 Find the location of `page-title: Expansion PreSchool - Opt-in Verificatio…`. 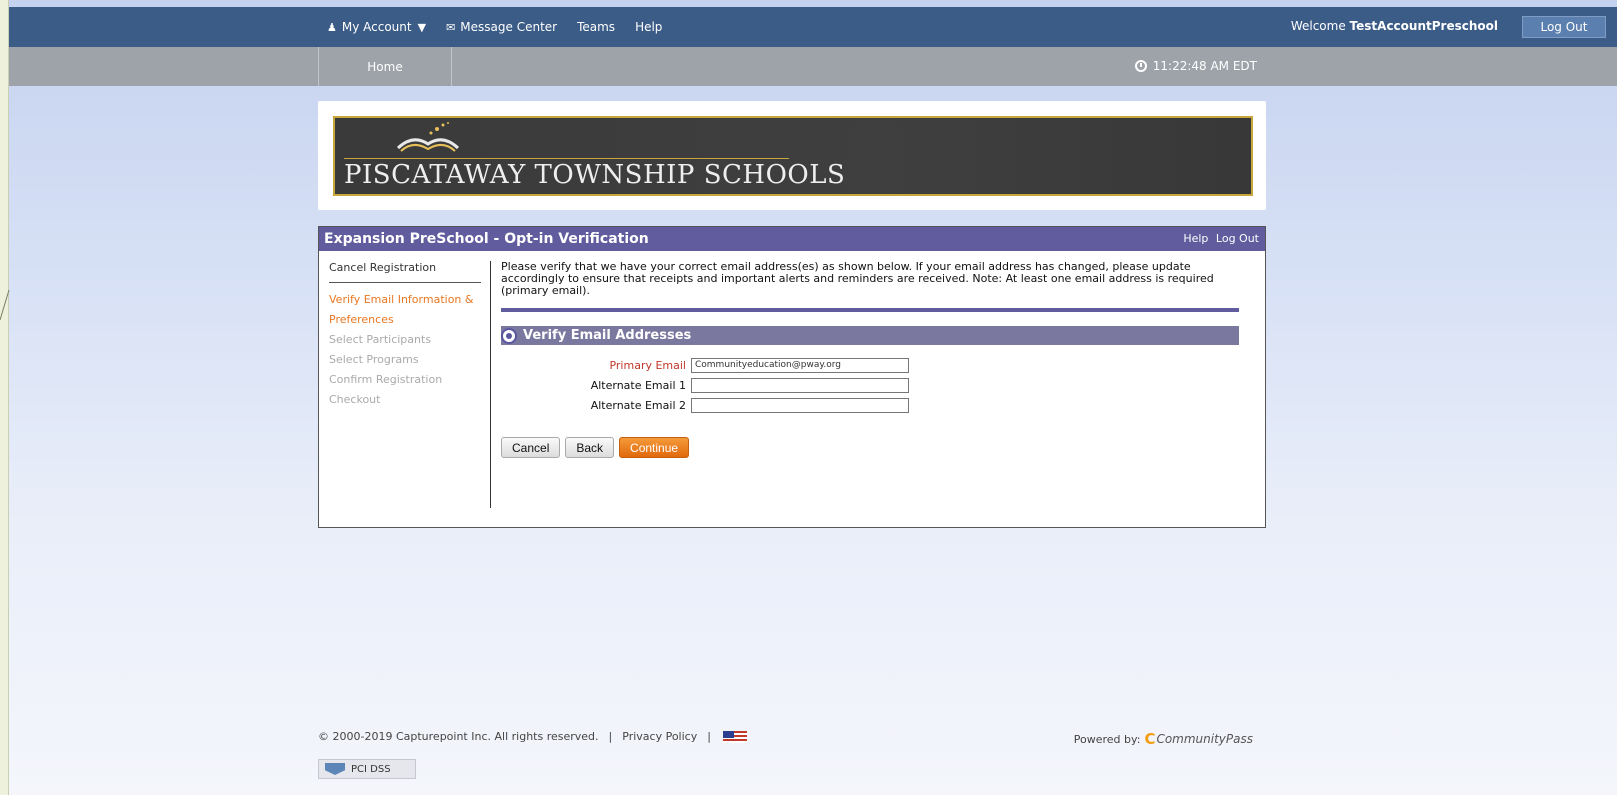

page-title: Expansion PreSchool - Opt-in Verificatio… is located at coordinates (486, 239).